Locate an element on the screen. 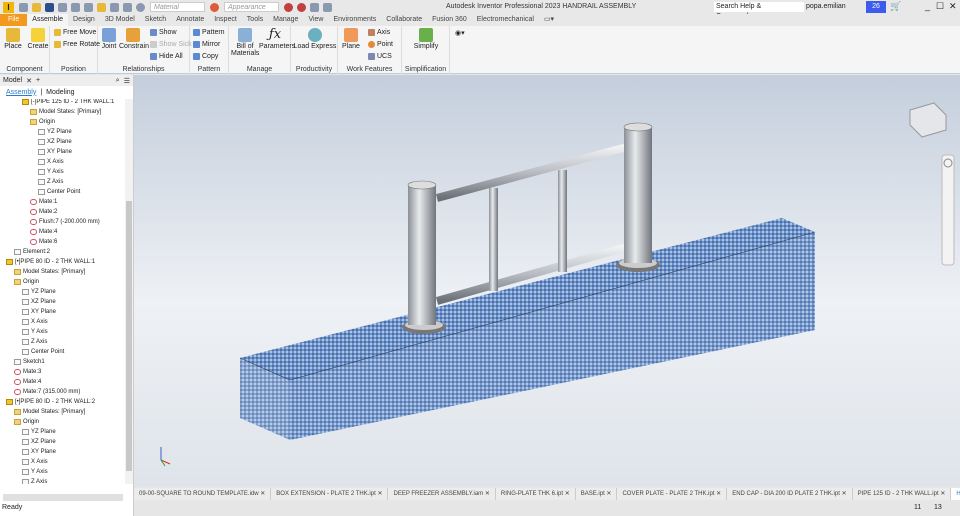  undo-icon is located at coordinates (62, 7).